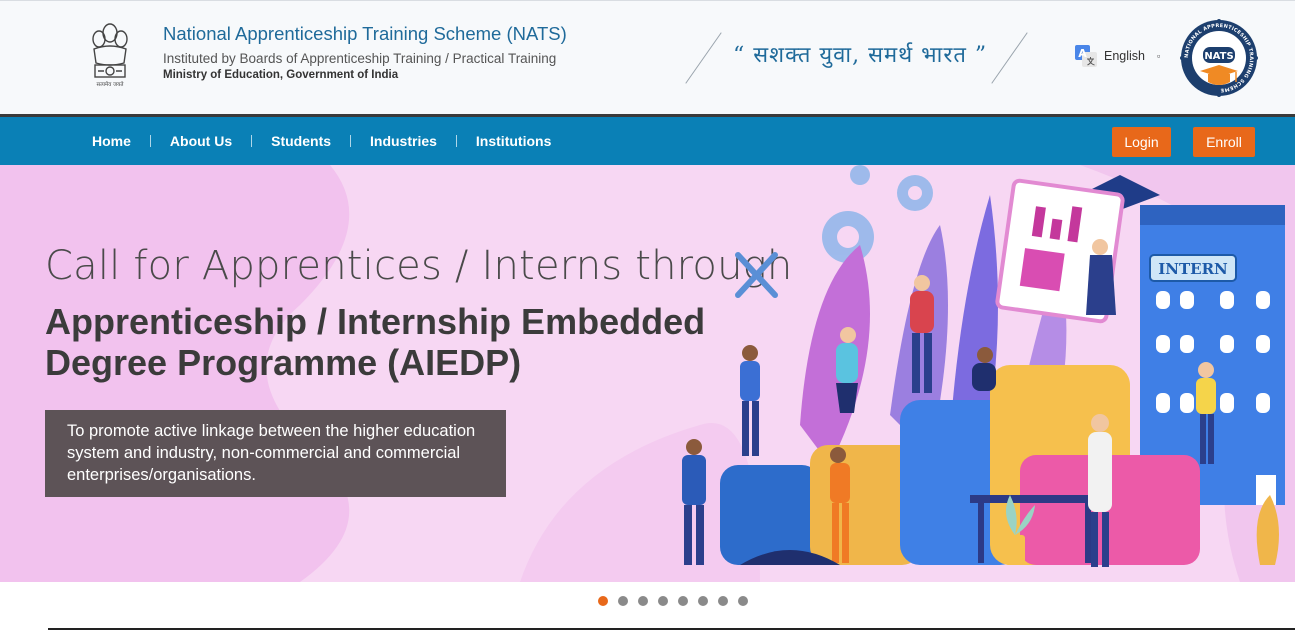 This screenshot has height=630, width=1295. I want to click on tagline: “ सशक्त युवा, समर्थ भारत ”, so click(860, 55).